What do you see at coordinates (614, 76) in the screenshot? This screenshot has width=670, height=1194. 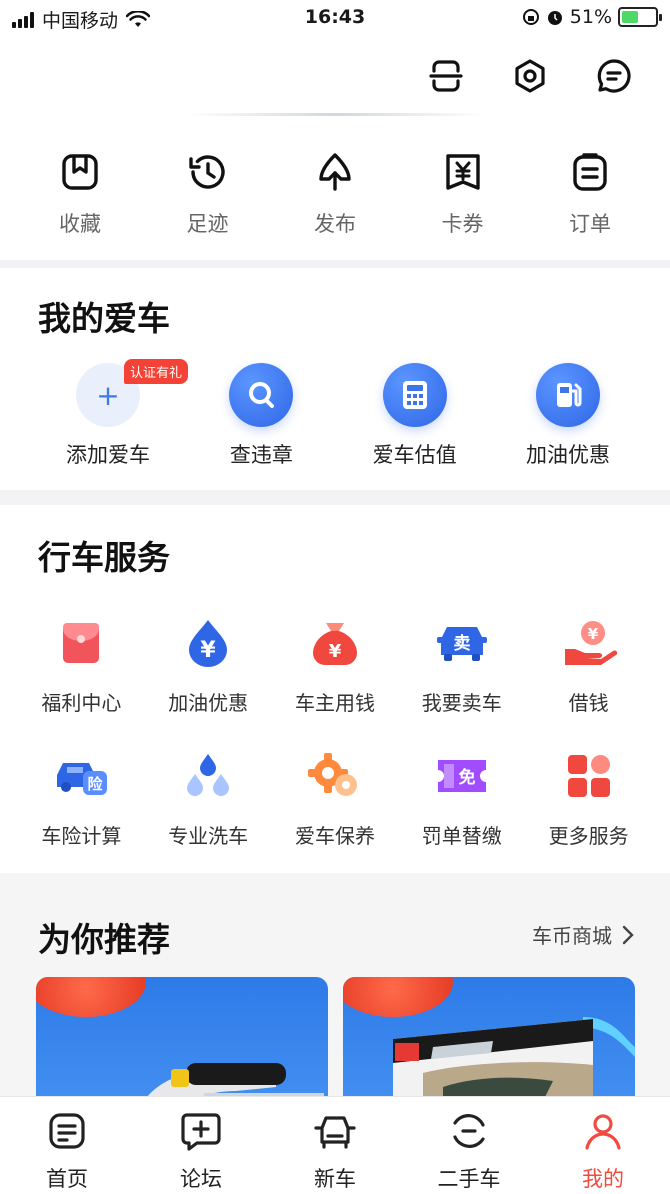 I see `message-icon` at bounding box center [614, 76].